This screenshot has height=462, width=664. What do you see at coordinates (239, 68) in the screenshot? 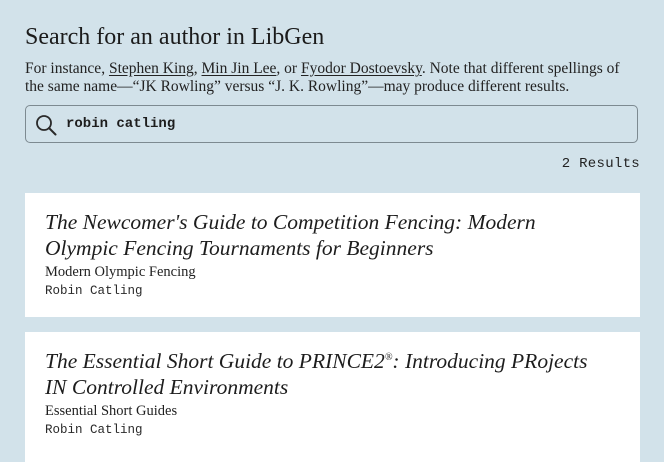
I see `example-link-min-jin-lee: Min Jin Lee` at bounding box center [239, 68].